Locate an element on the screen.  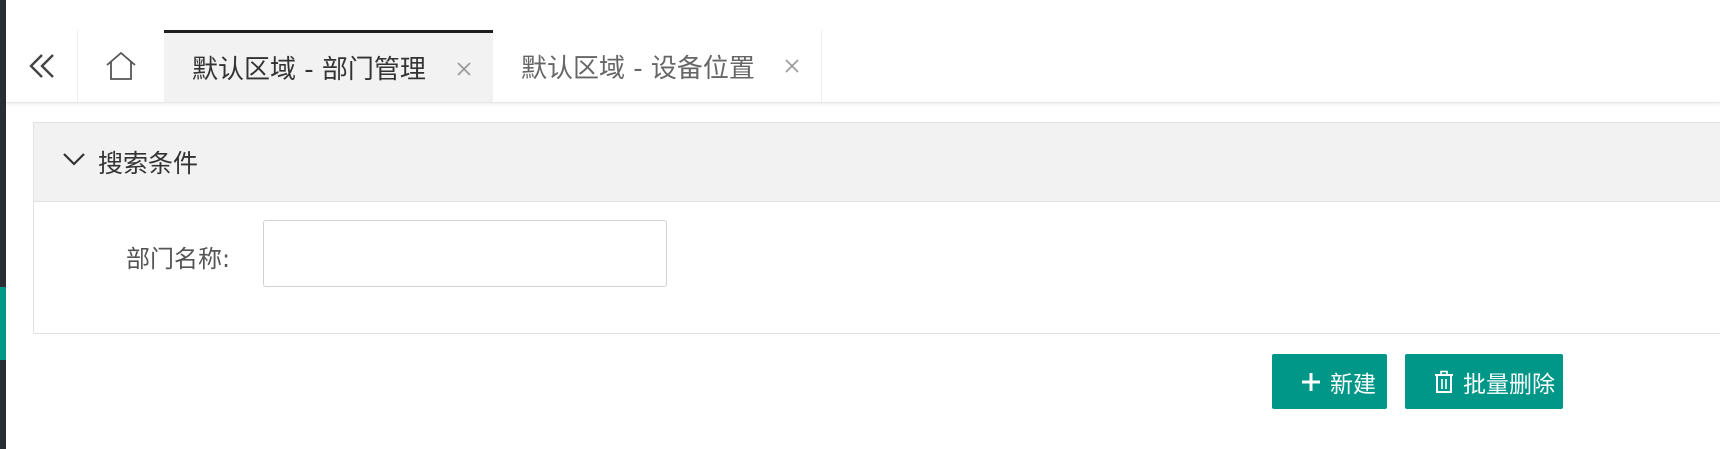
home-icon is located at coordinates (120, 65).